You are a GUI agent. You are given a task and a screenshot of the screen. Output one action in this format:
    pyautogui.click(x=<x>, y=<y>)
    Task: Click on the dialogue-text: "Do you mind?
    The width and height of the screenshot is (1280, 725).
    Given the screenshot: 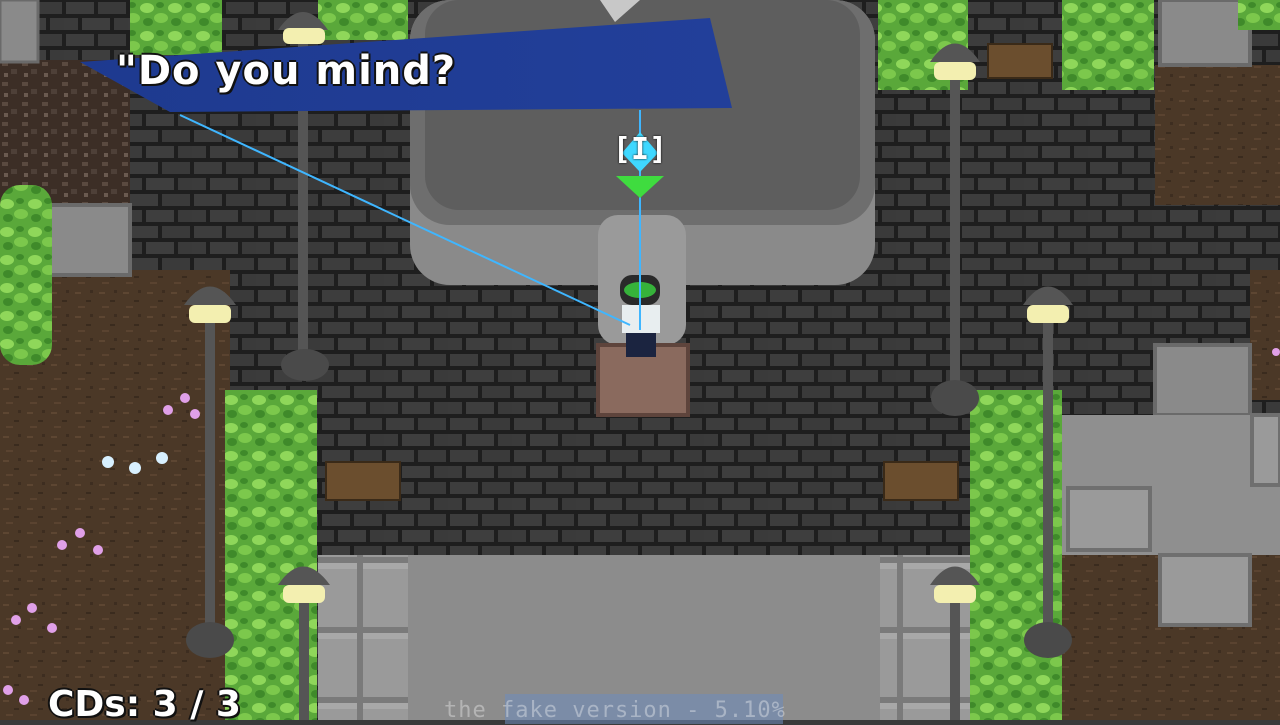 What is the action you would take?
    pyautogui.click(x=286, y=71)
    